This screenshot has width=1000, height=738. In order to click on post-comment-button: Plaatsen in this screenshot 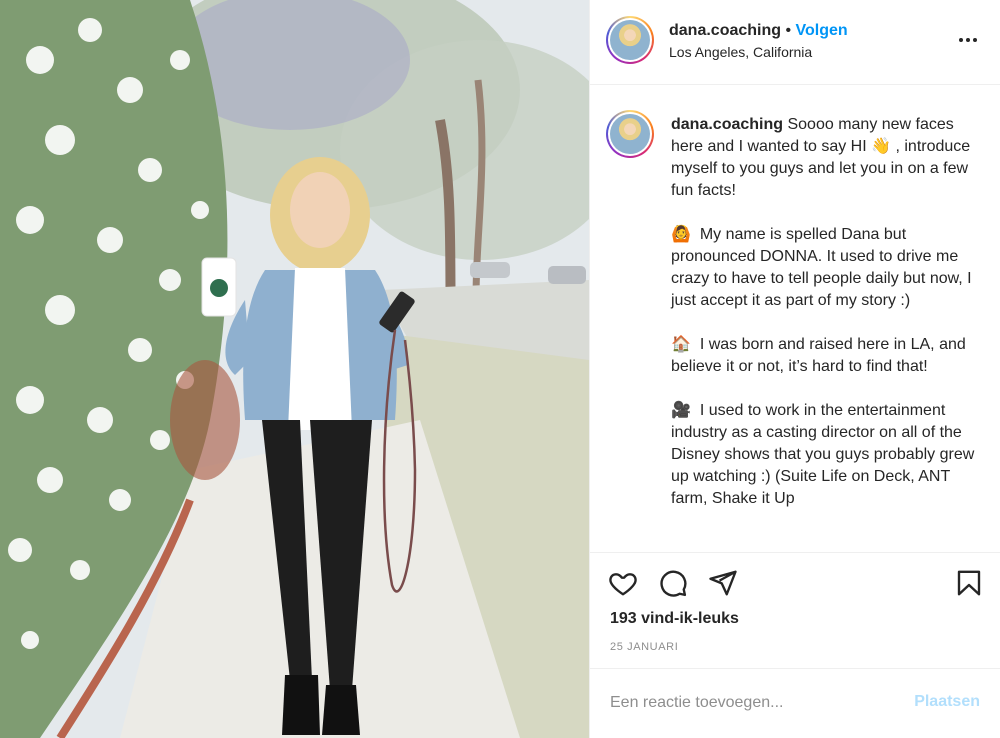, I will do `click(947, 702)`.